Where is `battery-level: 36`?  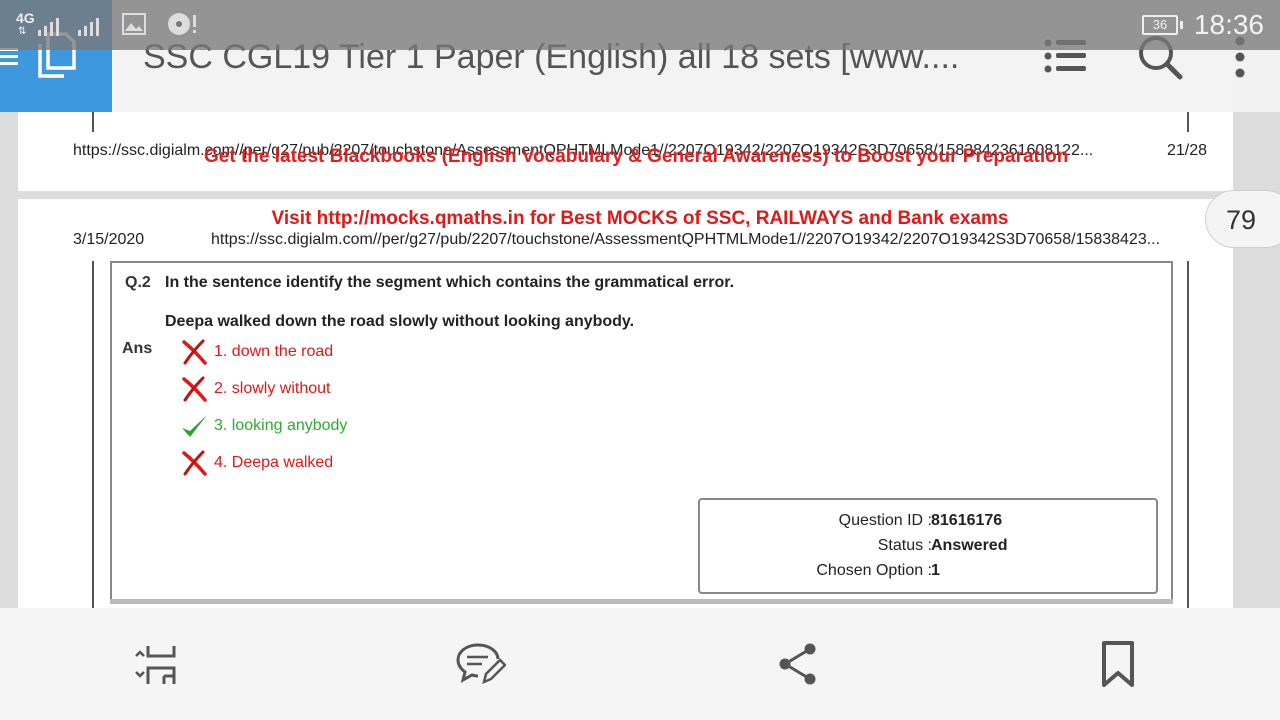 battery-level: 36 is located at coordinates (1160, 24).